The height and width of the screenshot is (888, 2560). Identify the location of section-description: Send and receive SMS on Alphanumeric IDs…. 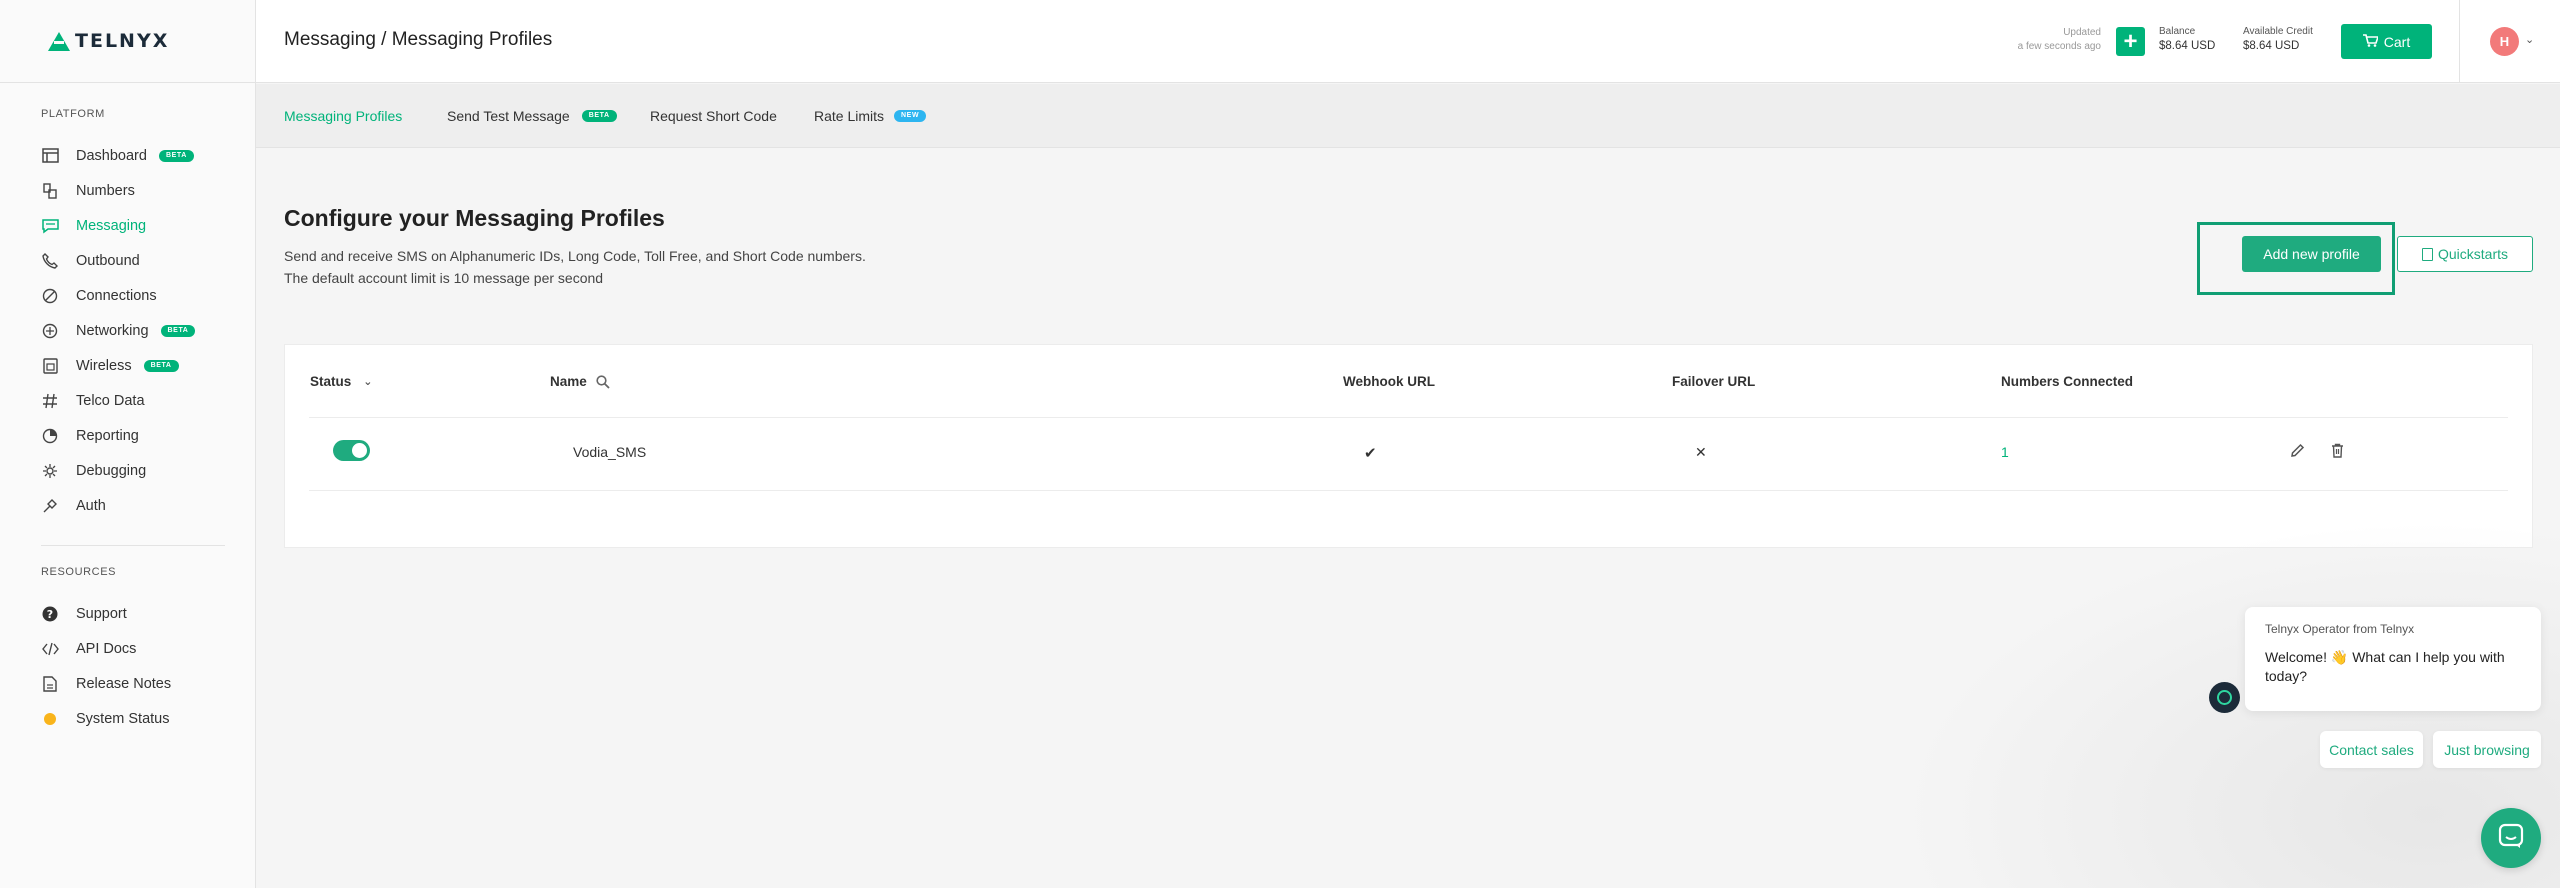
(575, 267).